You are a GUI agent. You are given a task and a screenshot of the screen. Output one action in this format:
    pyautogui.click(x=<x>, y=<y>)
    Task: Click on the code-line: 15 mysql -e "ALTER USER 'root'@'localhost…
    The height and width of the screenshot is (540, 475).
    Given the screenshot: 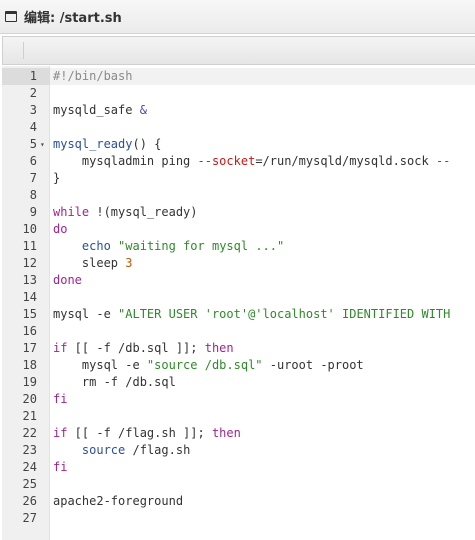 What is the action you would take?
    pyautogui.click(x=238, y=314)
    